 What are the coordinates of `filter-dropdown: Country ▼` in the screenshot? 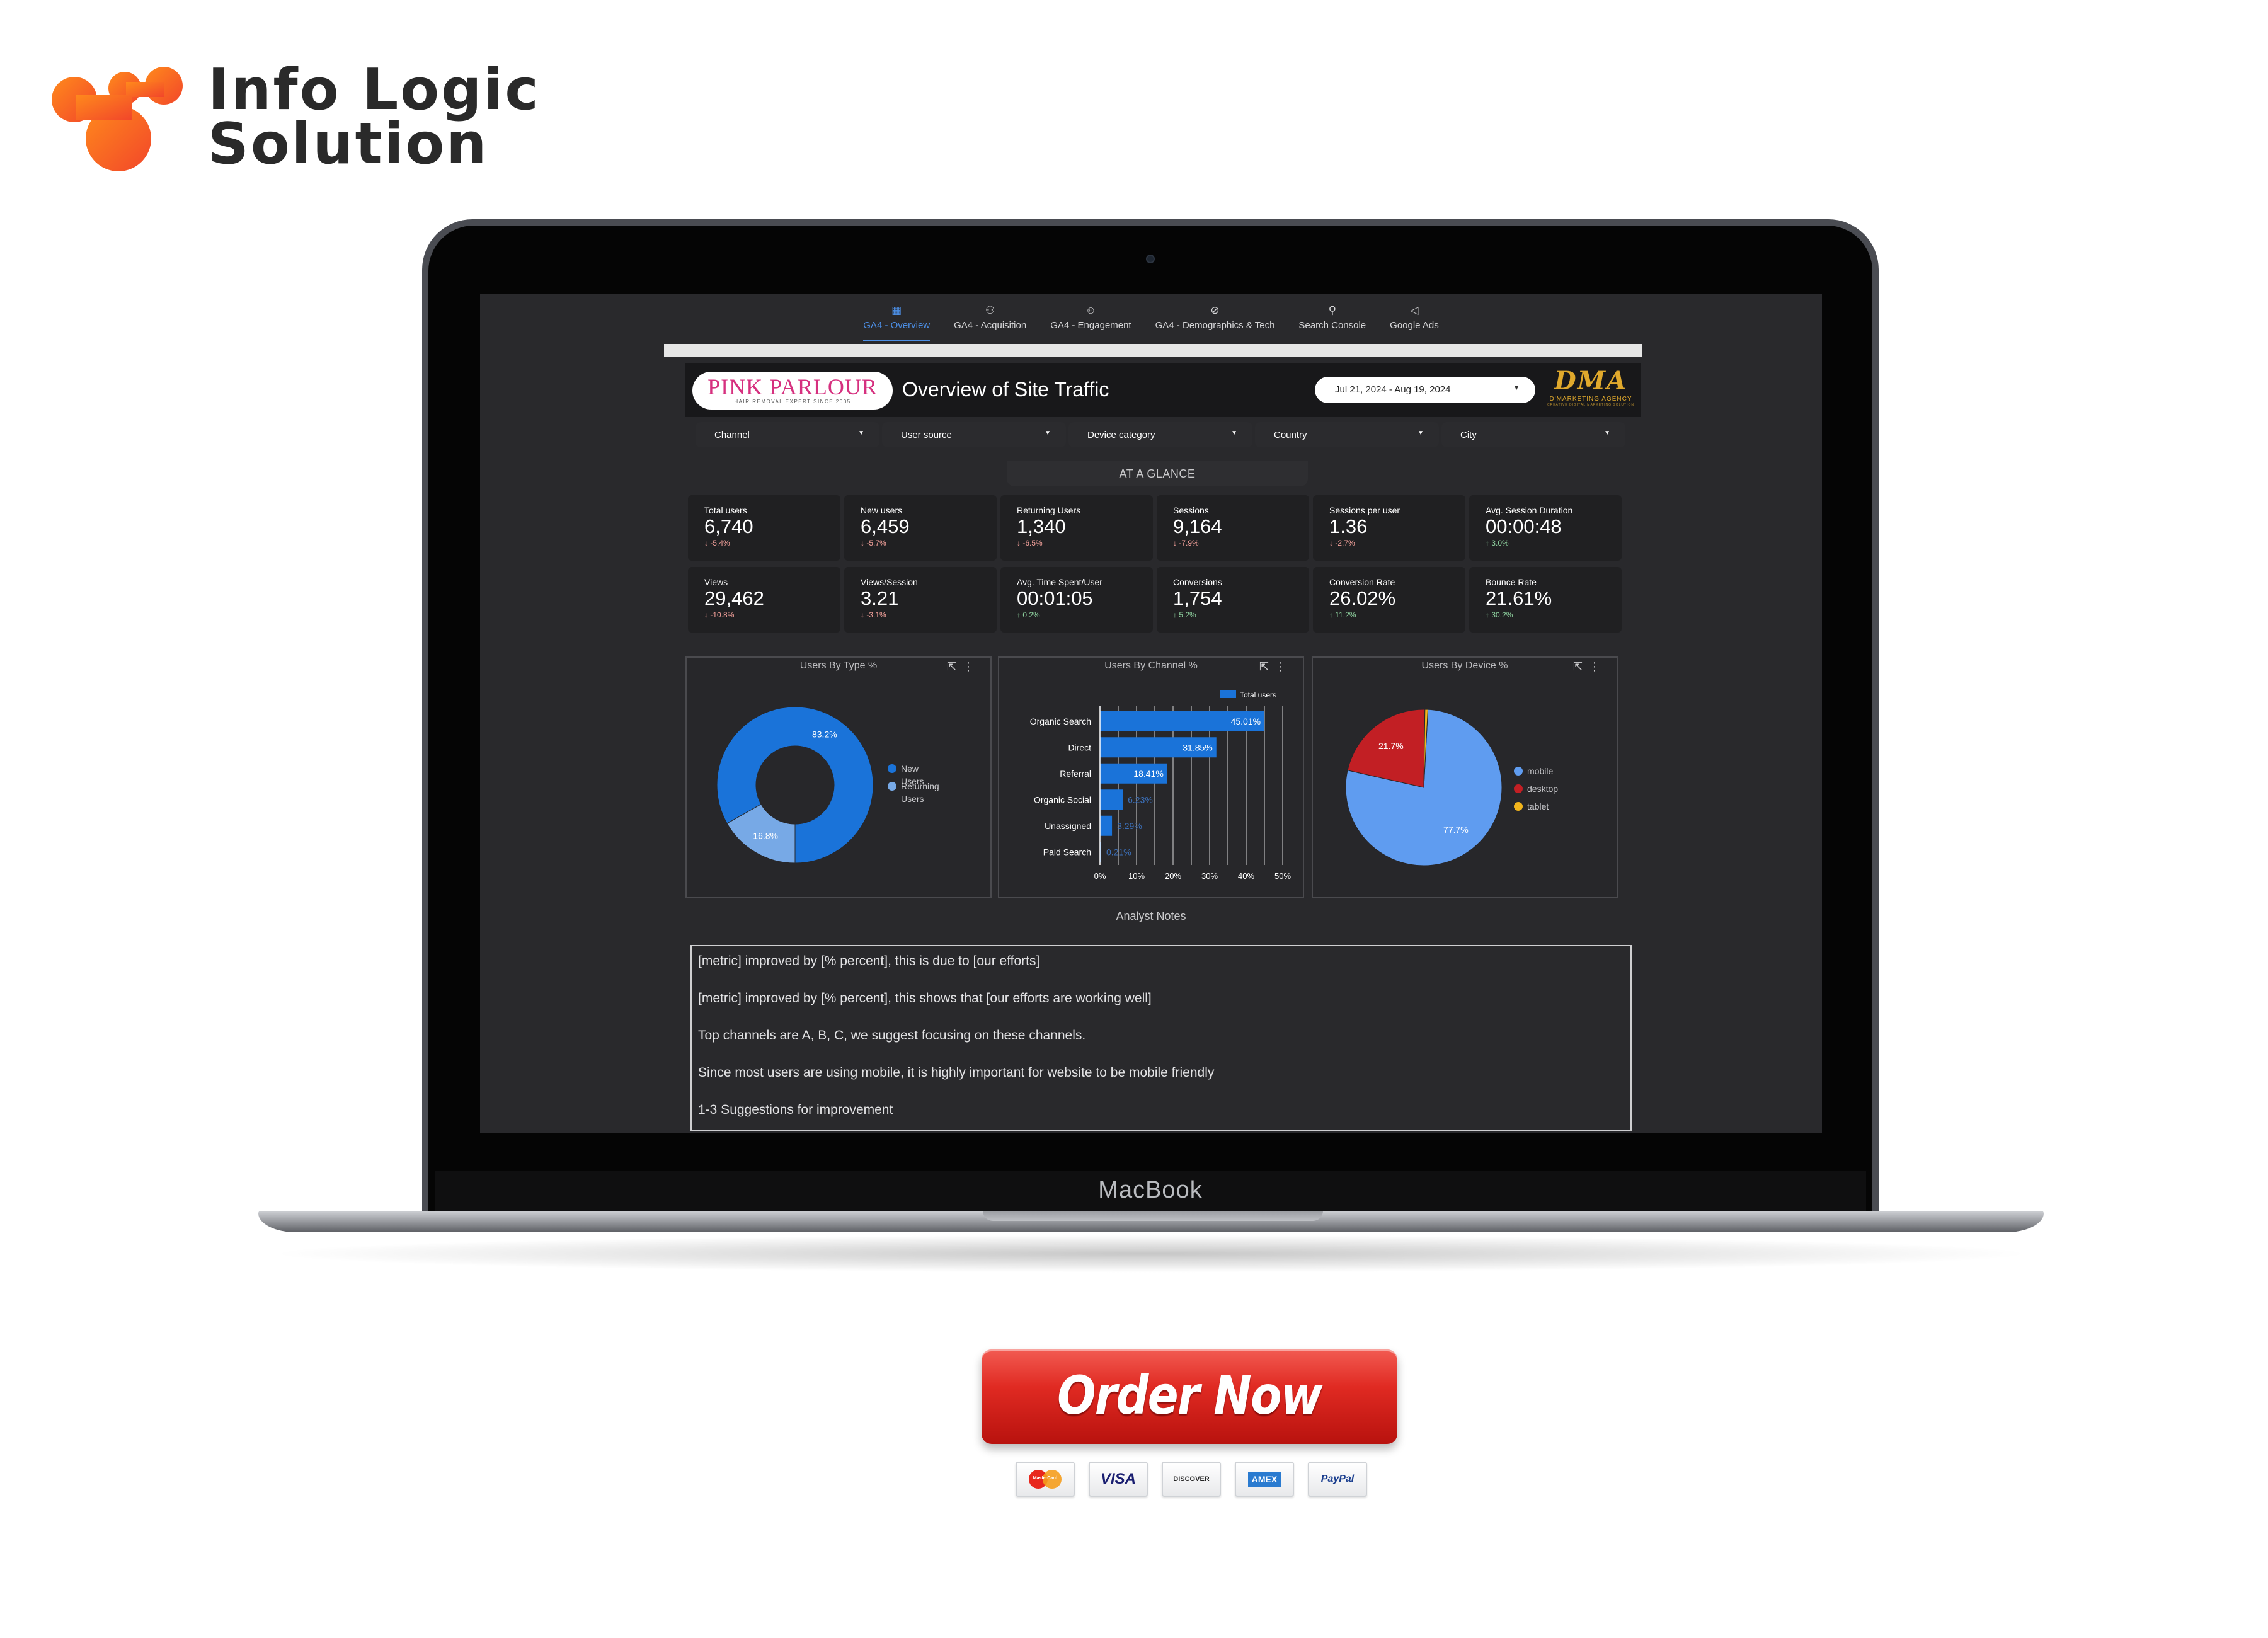 It's located at (1347, 434).